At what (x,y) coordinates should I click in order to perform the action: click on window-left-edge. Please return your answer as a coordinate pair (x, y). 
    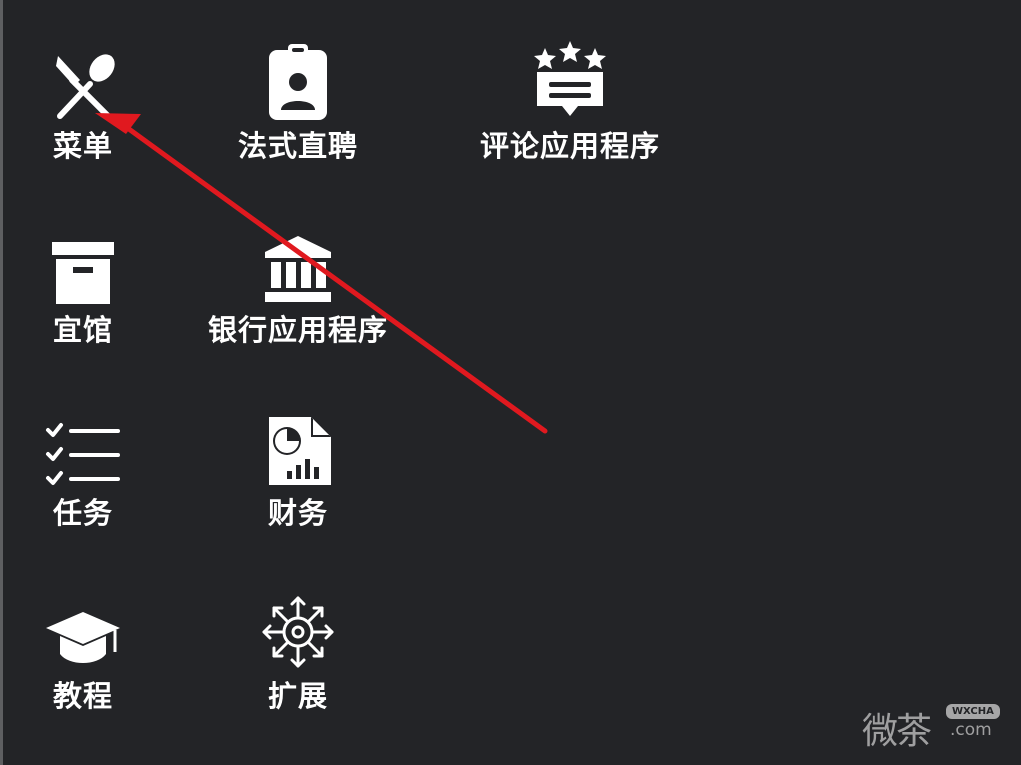
    Looking at the image, I should click on (1, 382).